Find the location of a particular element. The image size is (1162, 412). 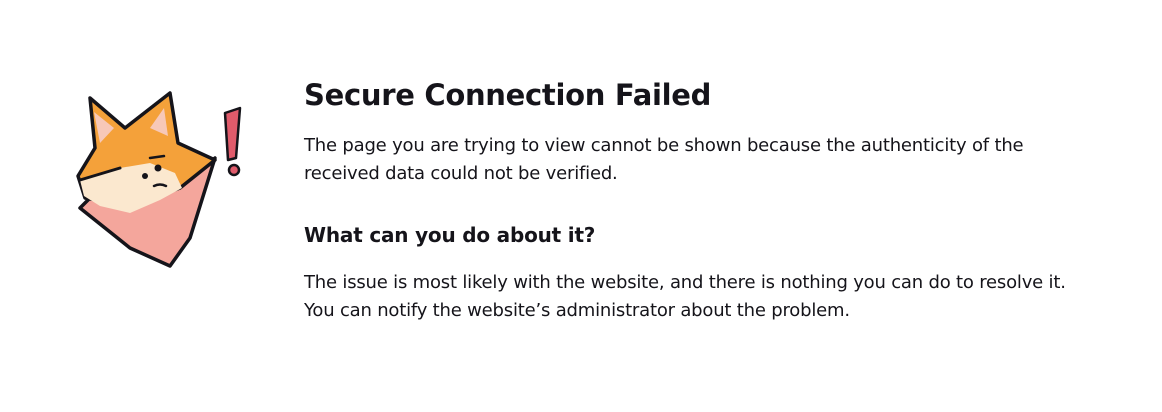

help-heading: What can you do about it? is located at coordinates (450, 235).